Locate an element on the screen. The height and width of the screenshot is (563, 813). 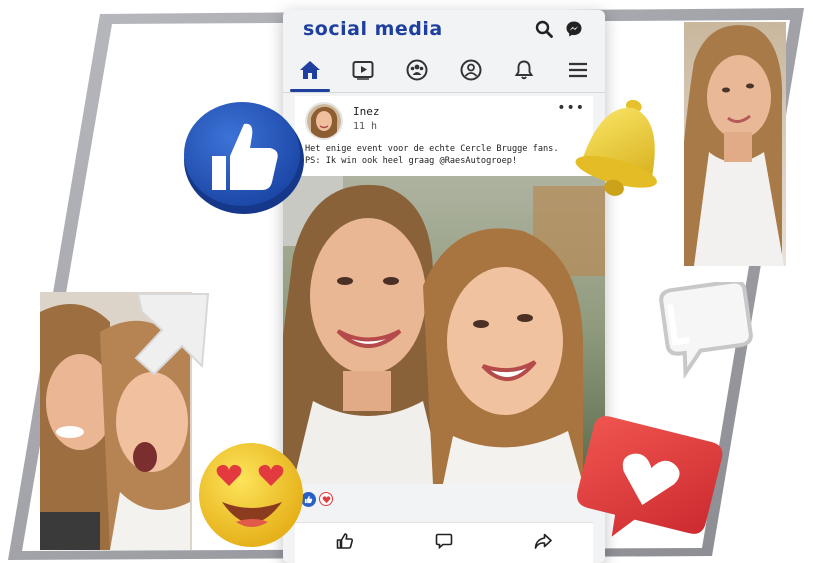
nav-home is located at coordinates (309, 72).